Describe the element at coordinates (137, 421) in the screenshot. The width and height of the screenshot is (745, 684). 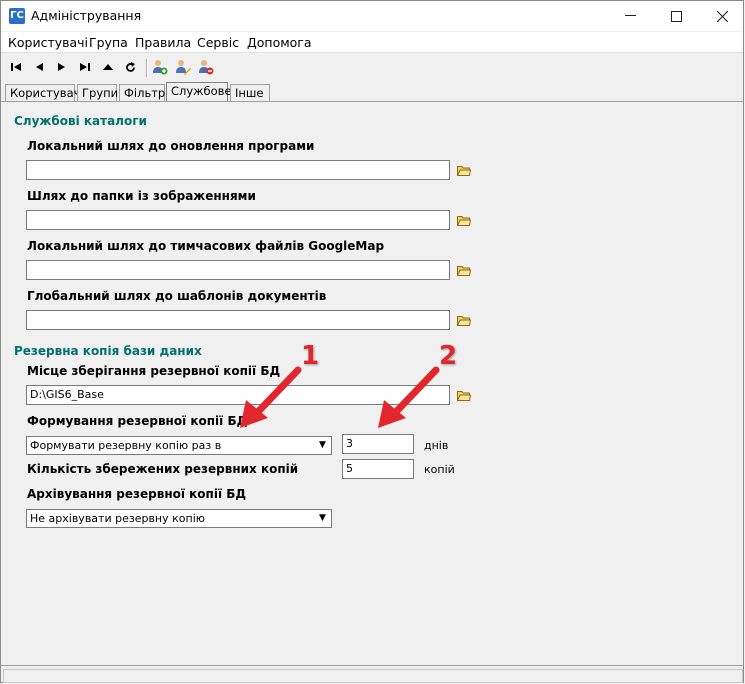
I see `backup-formation-label: Формування резервної копії БД` at that location.